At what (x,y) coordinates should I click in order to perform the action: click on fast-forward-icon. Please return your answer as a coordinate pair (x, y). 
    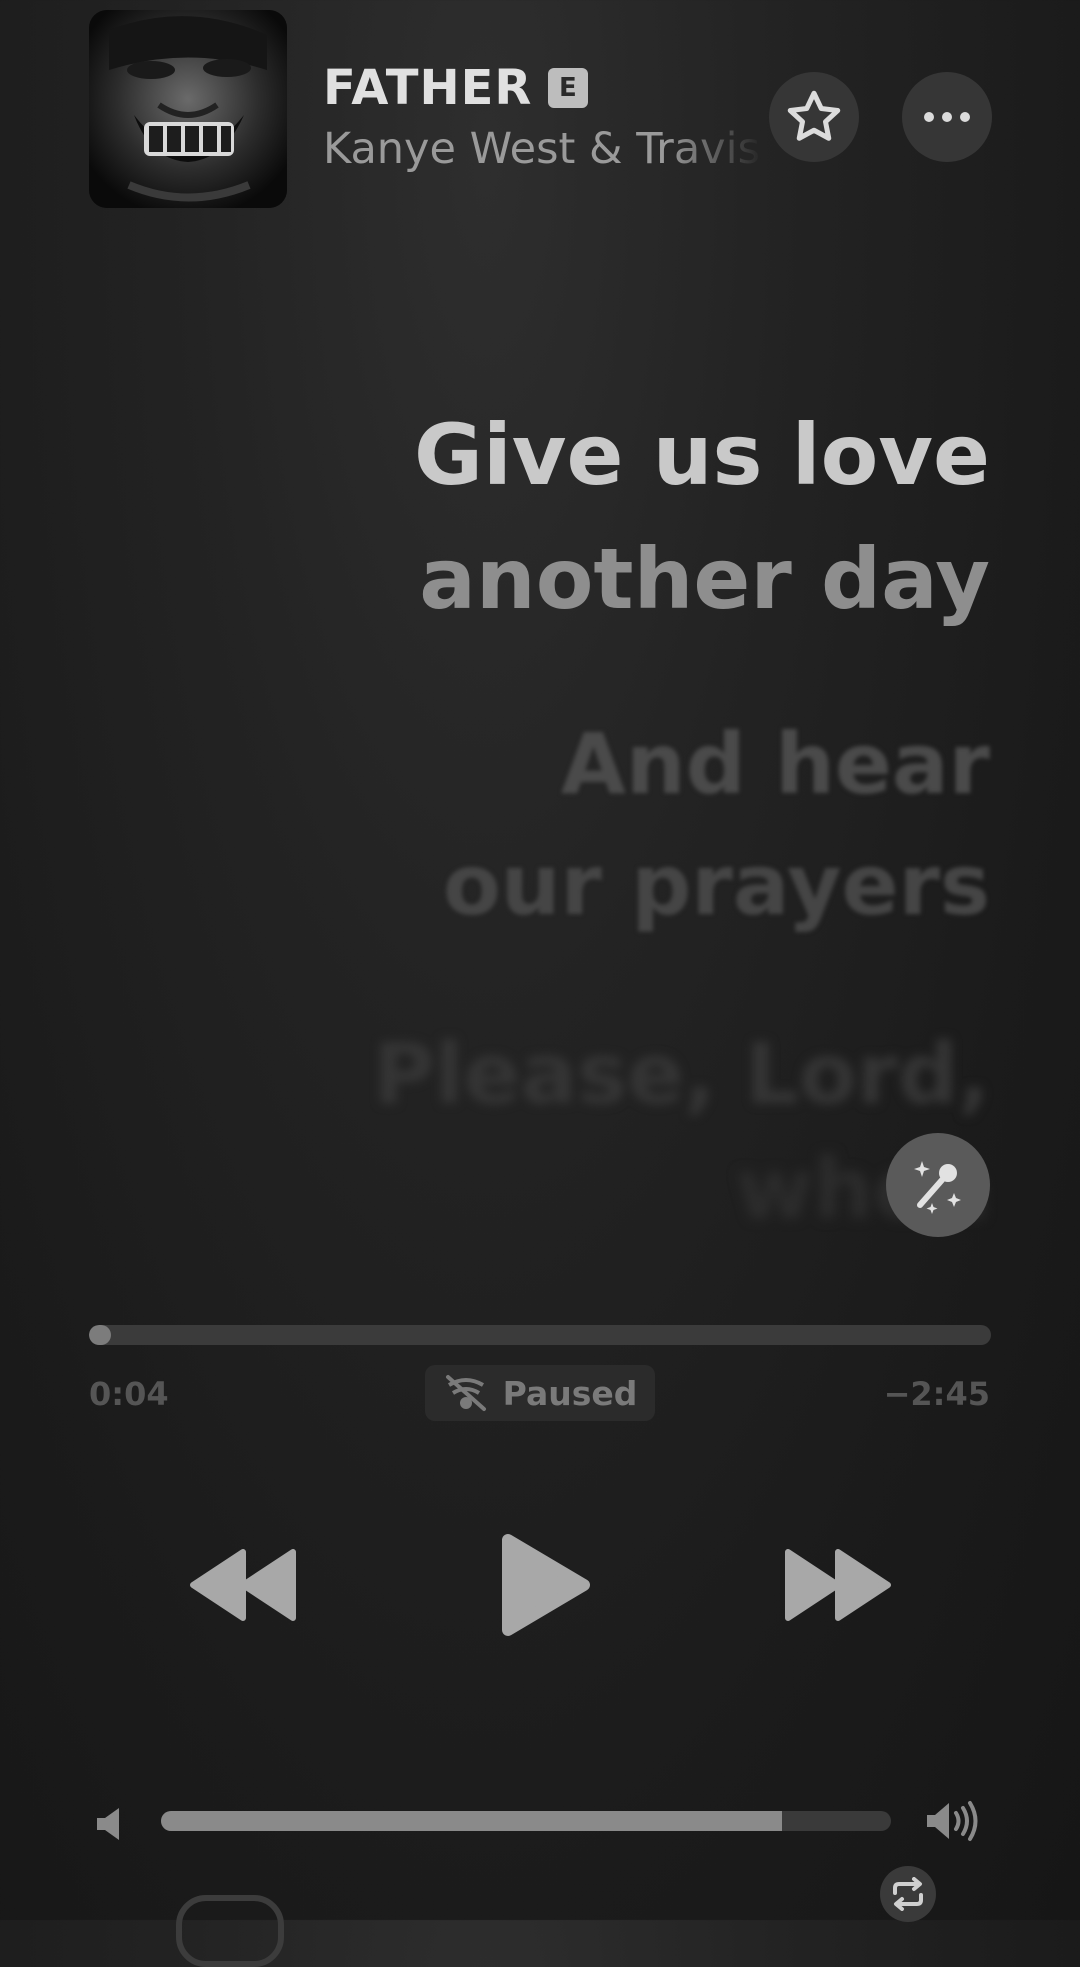
    Looking at the image, I should click on (838, 1585).